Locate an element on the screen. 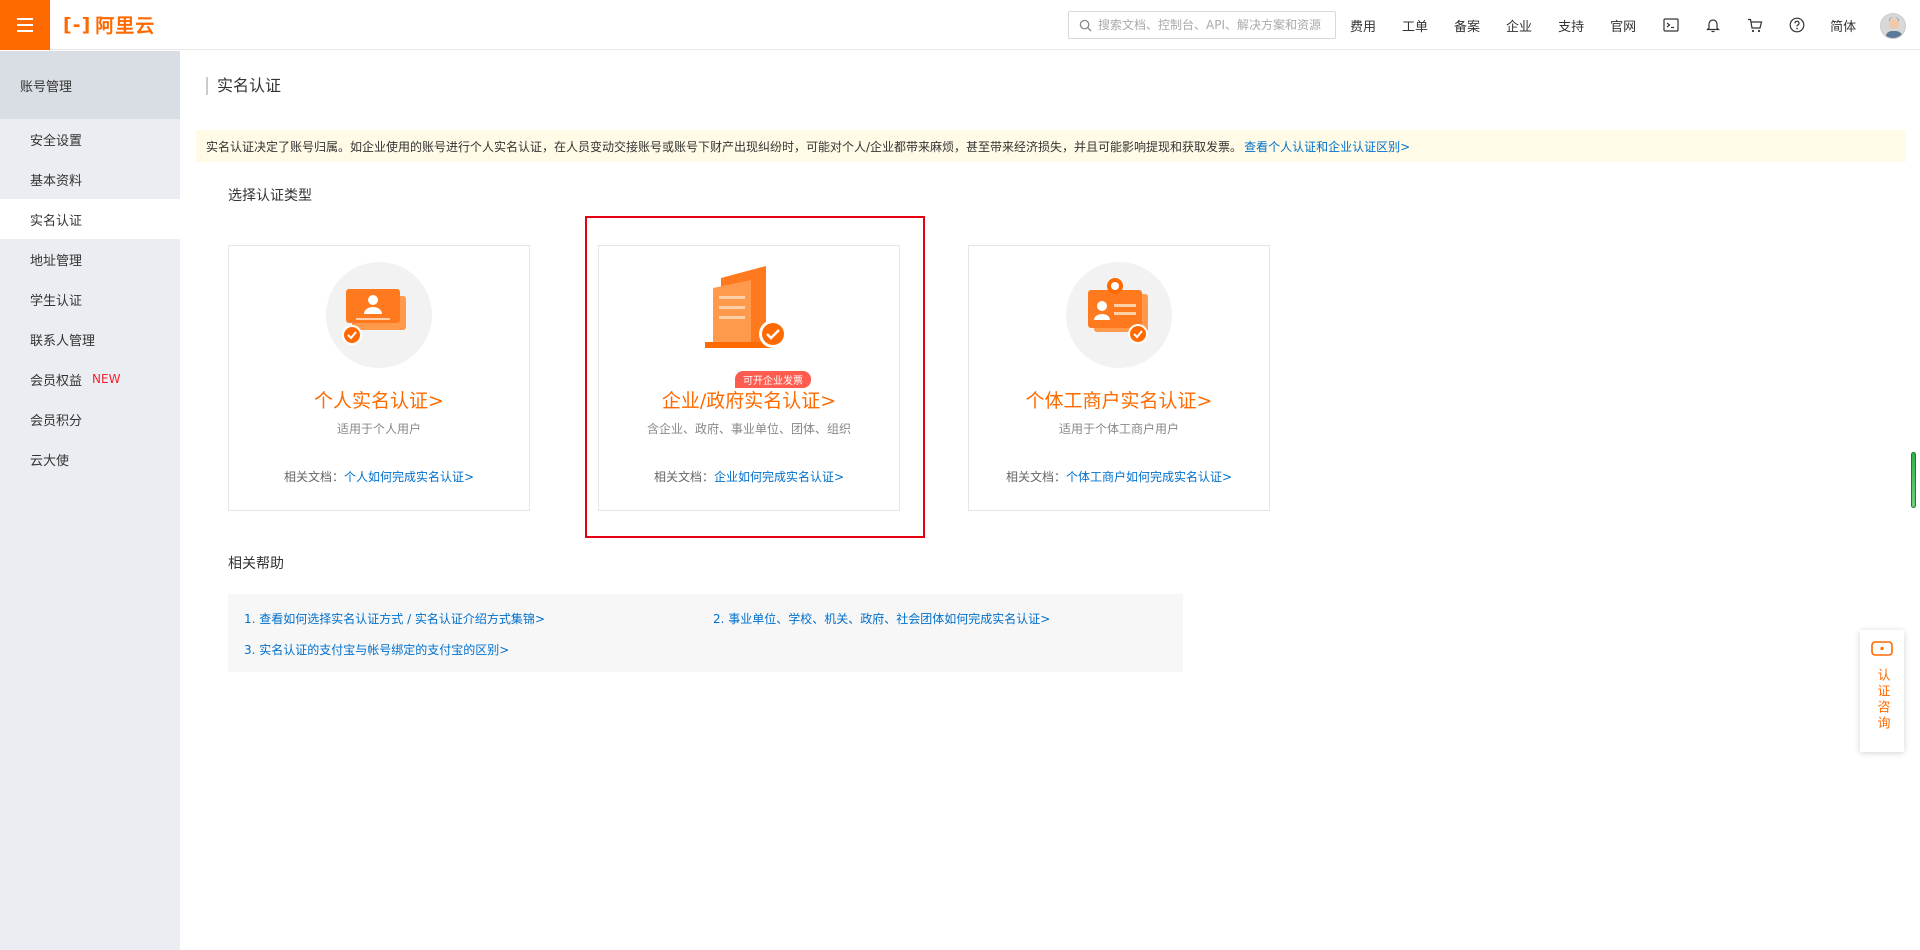 The width and height of the screenshot is (1920, 950). sidebar-item-label: 云大使 is located at coordinates (50, 461).